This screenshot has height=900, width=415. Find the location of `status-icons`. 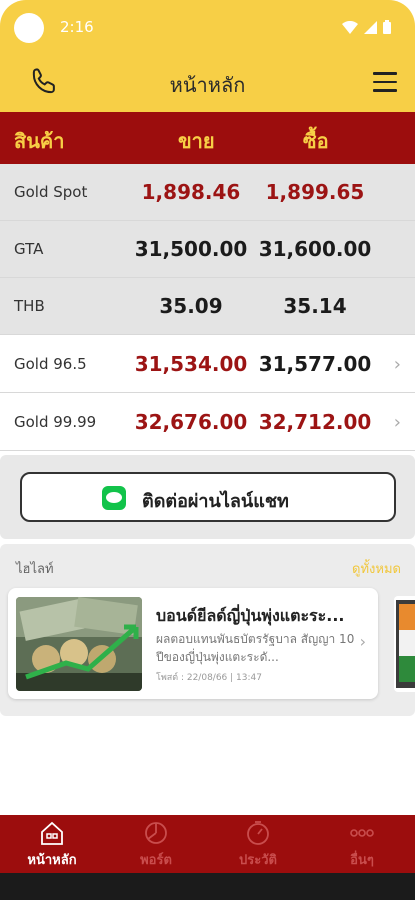

status-icons is located at coordinates (366, 27).